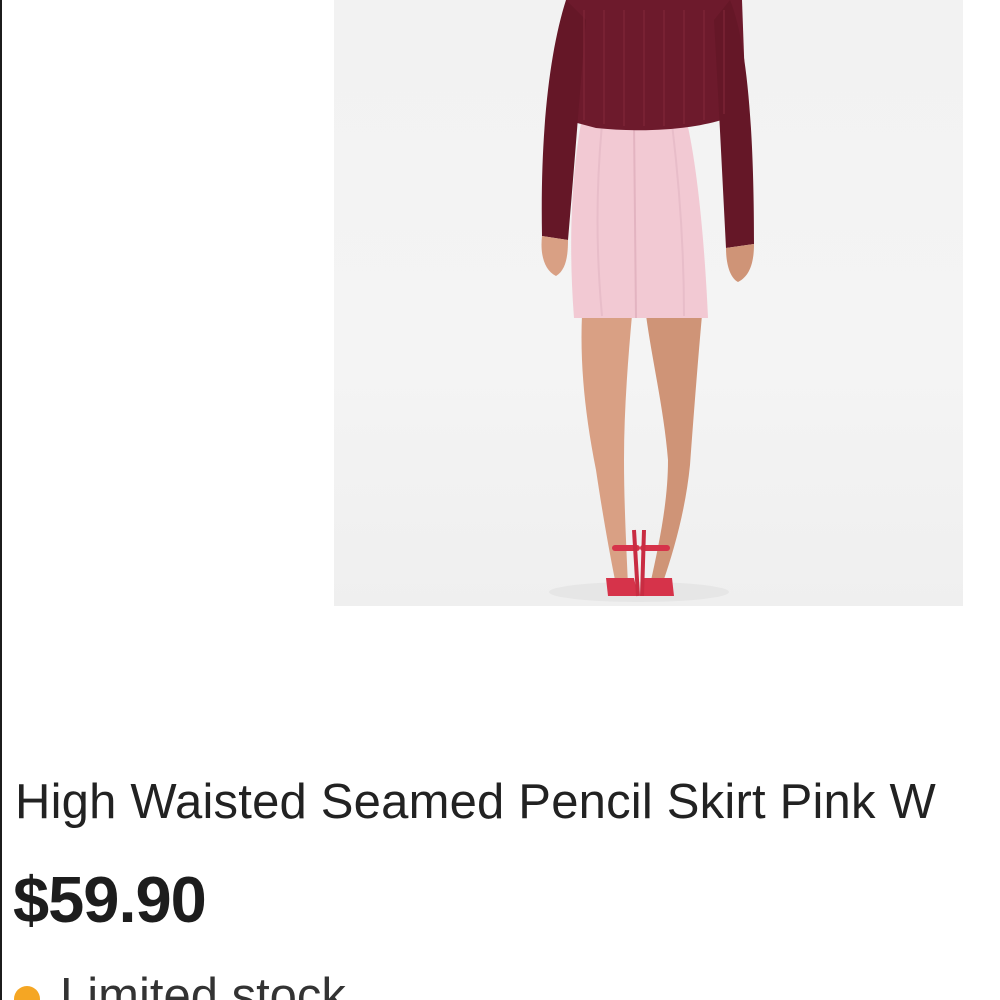 This screenshot has width=1000, height=1000. I want to click on right-hand, so click(740, 263).